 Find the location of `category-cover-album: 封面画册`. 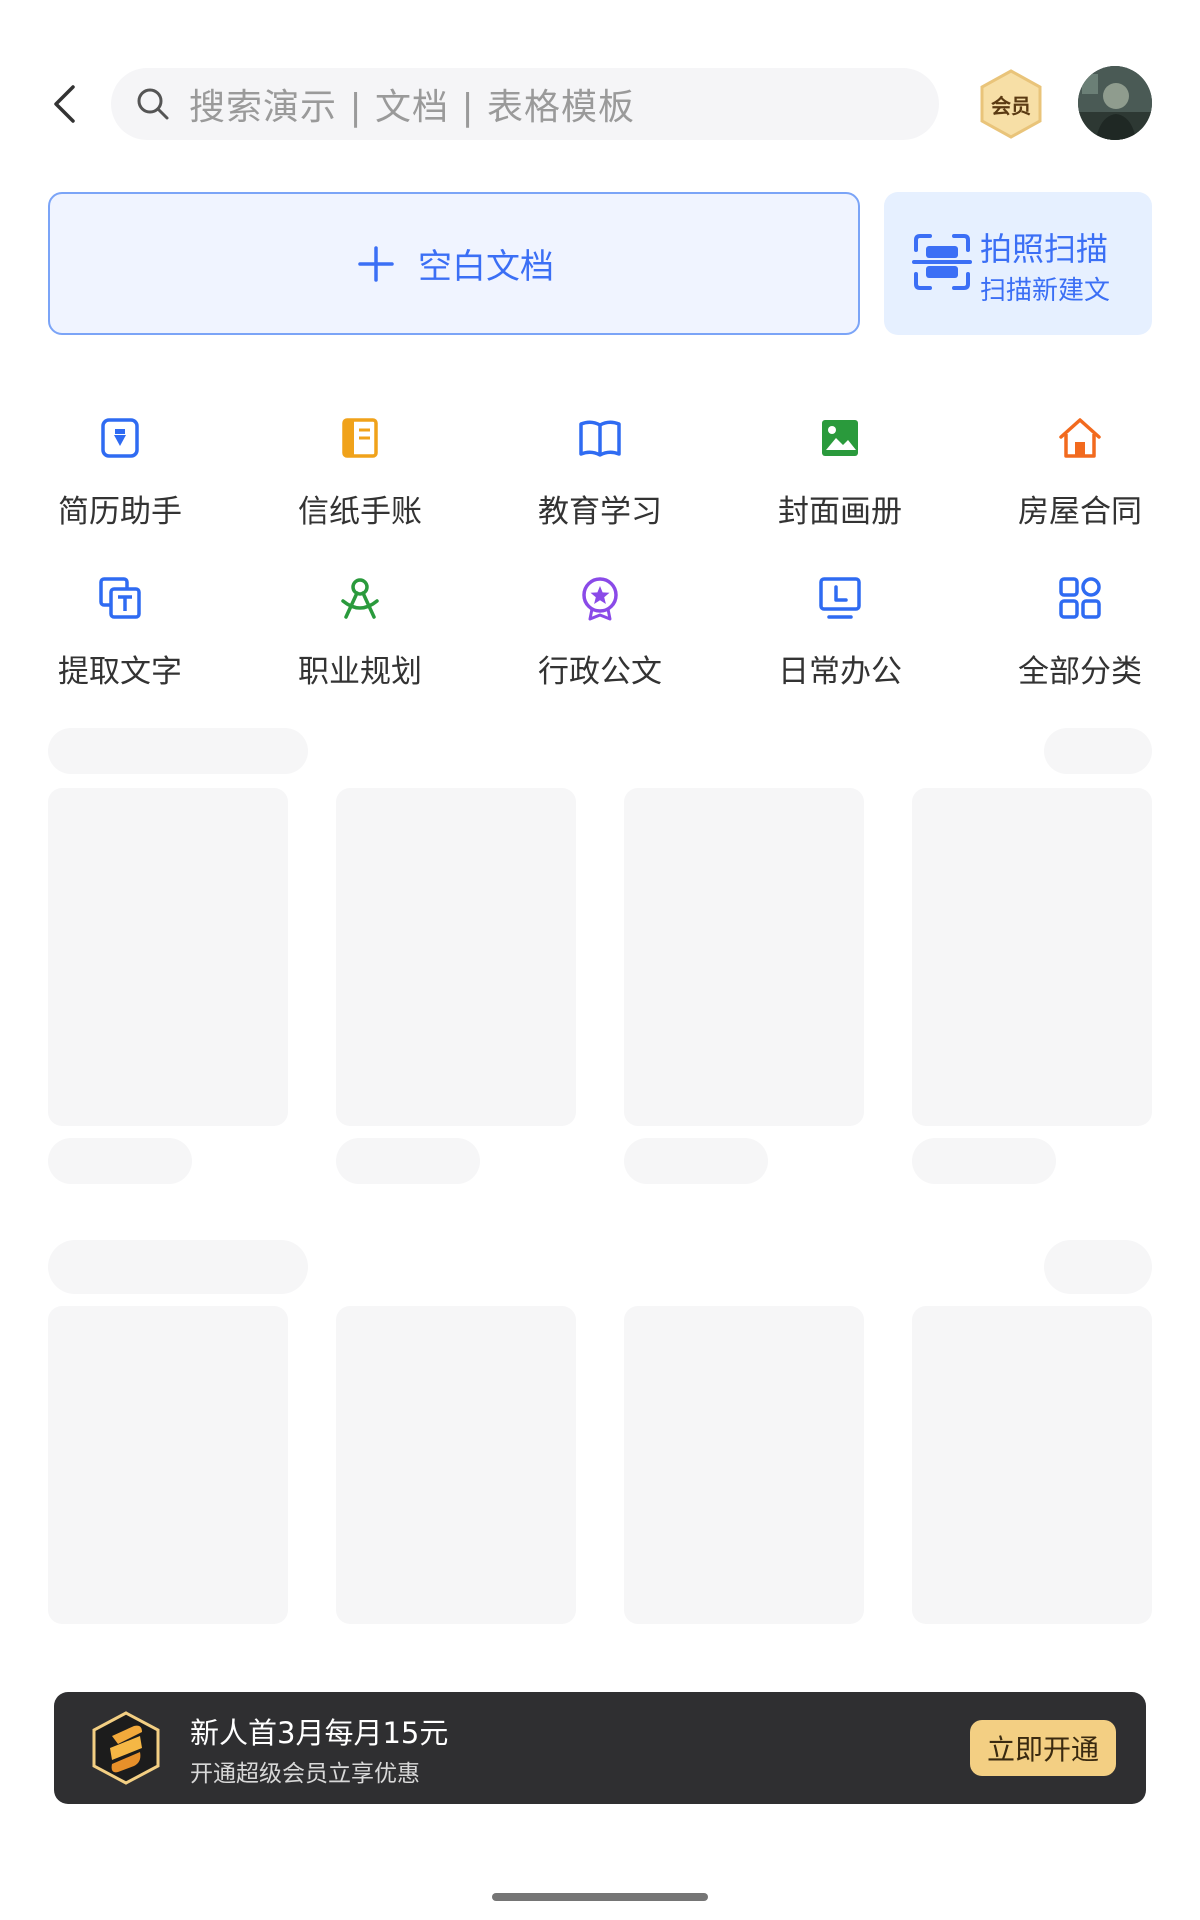

category-cover-album: 封面画册 is located at coordinates (840, 477).